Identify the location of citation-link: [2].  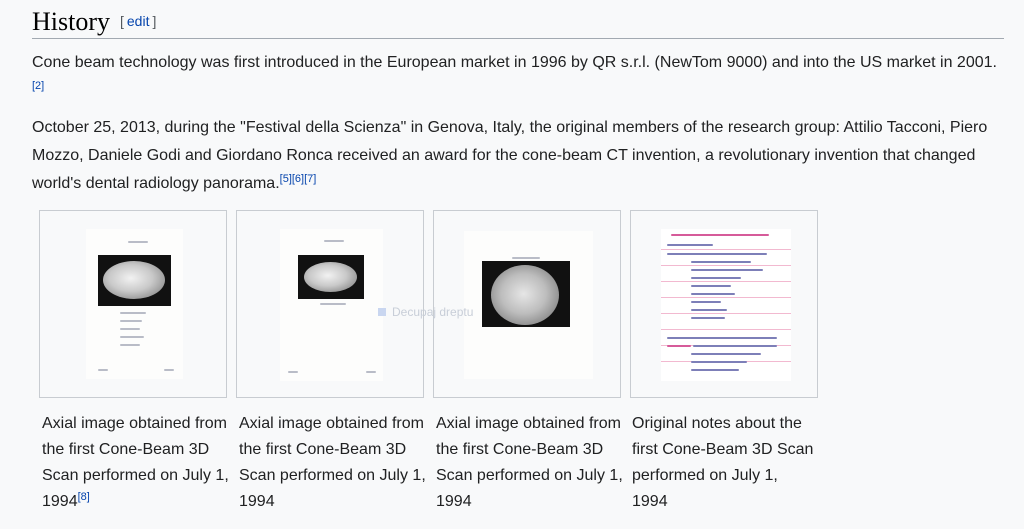
(38, 86).